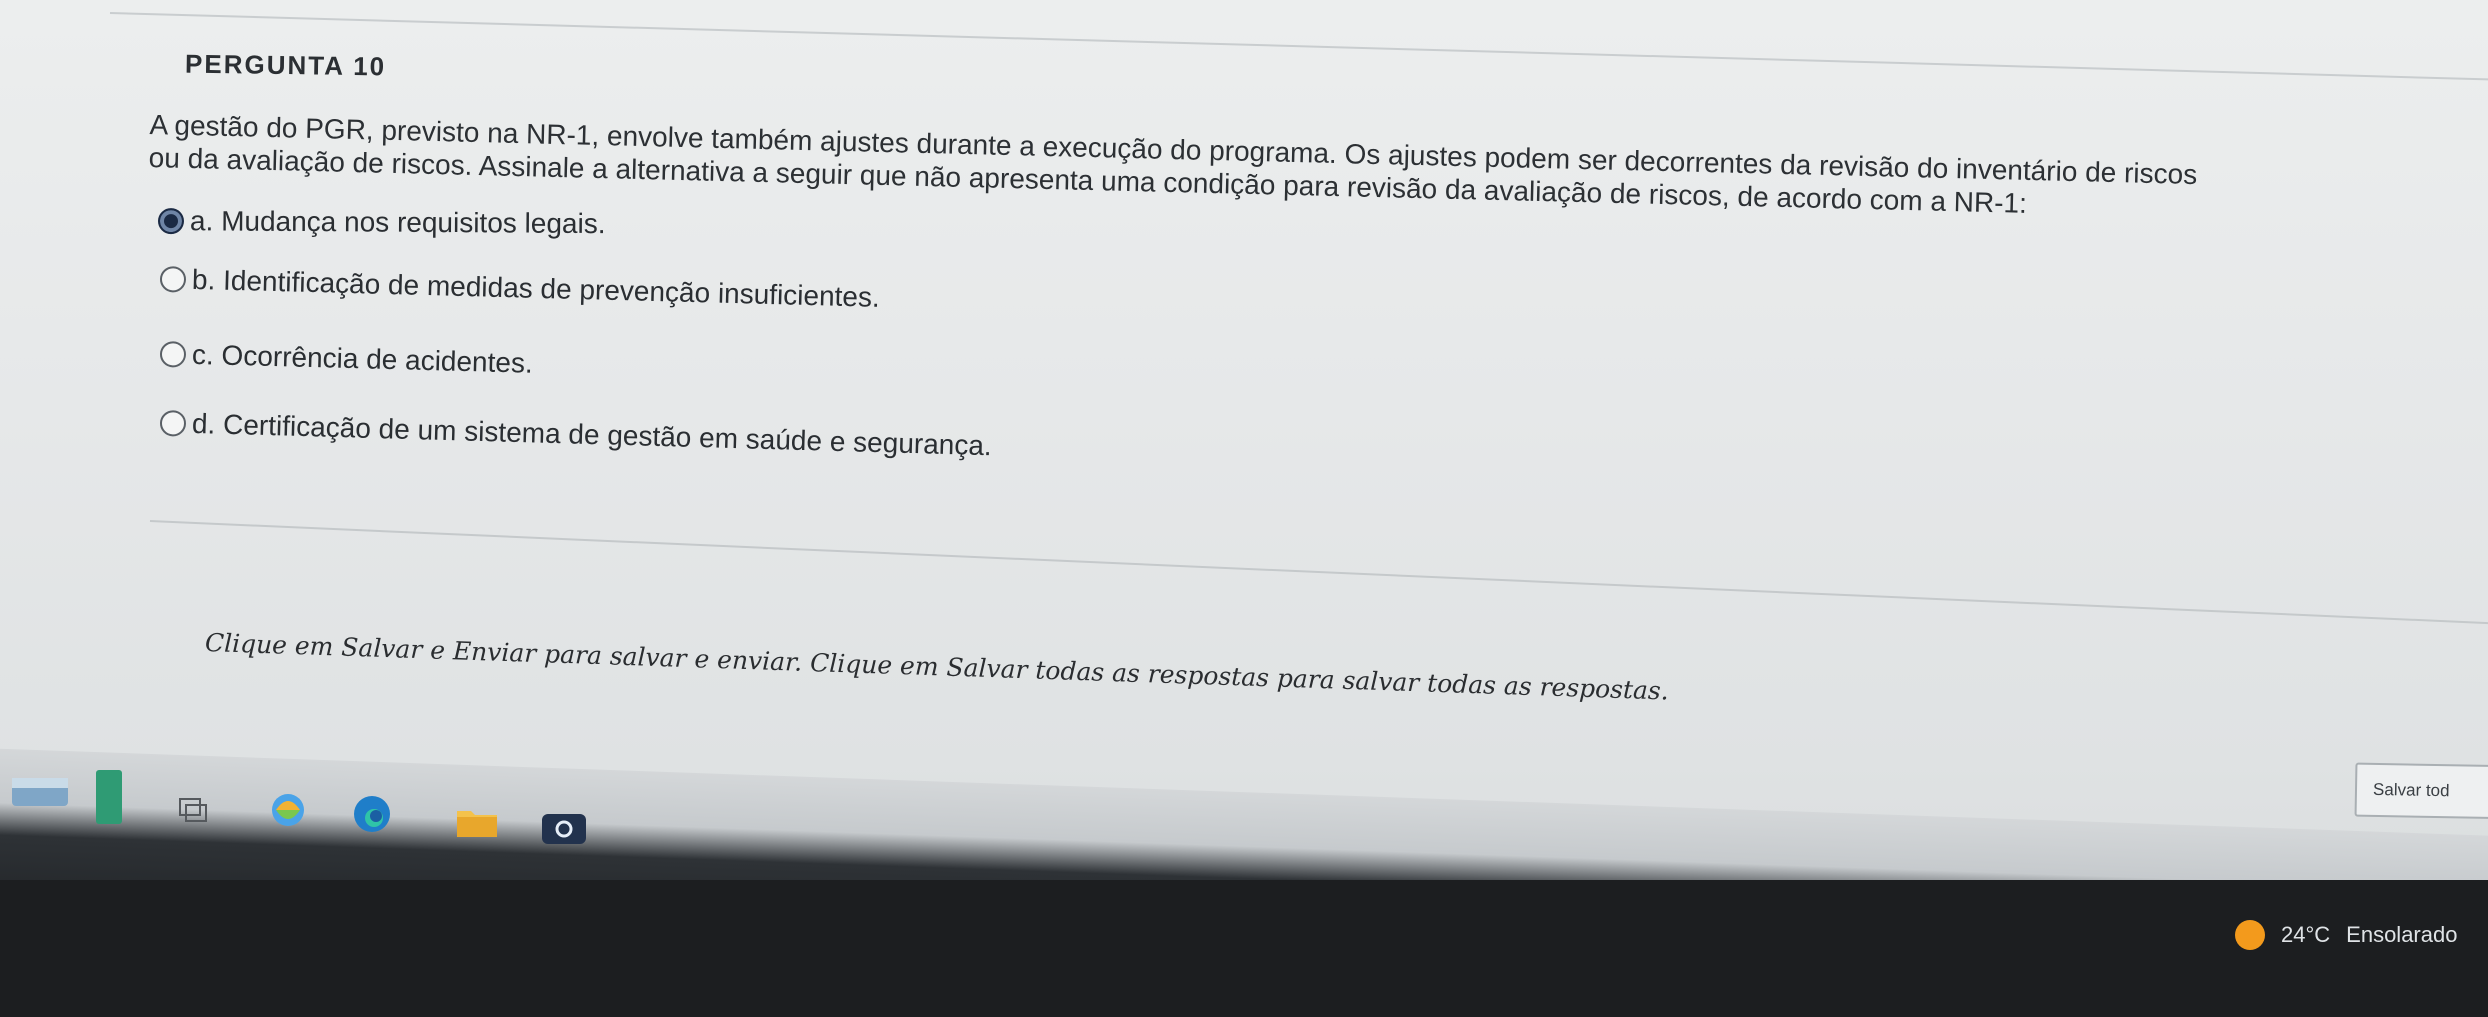  Describe the element at coordinates (1244, 948) in the screenshot. I see `desk-area` at that location.